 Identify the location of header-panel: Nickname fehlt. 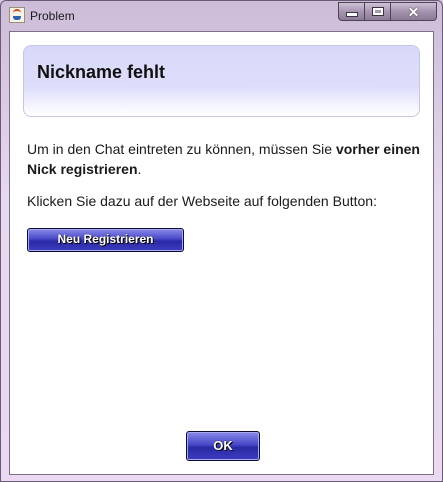
(221, 81).